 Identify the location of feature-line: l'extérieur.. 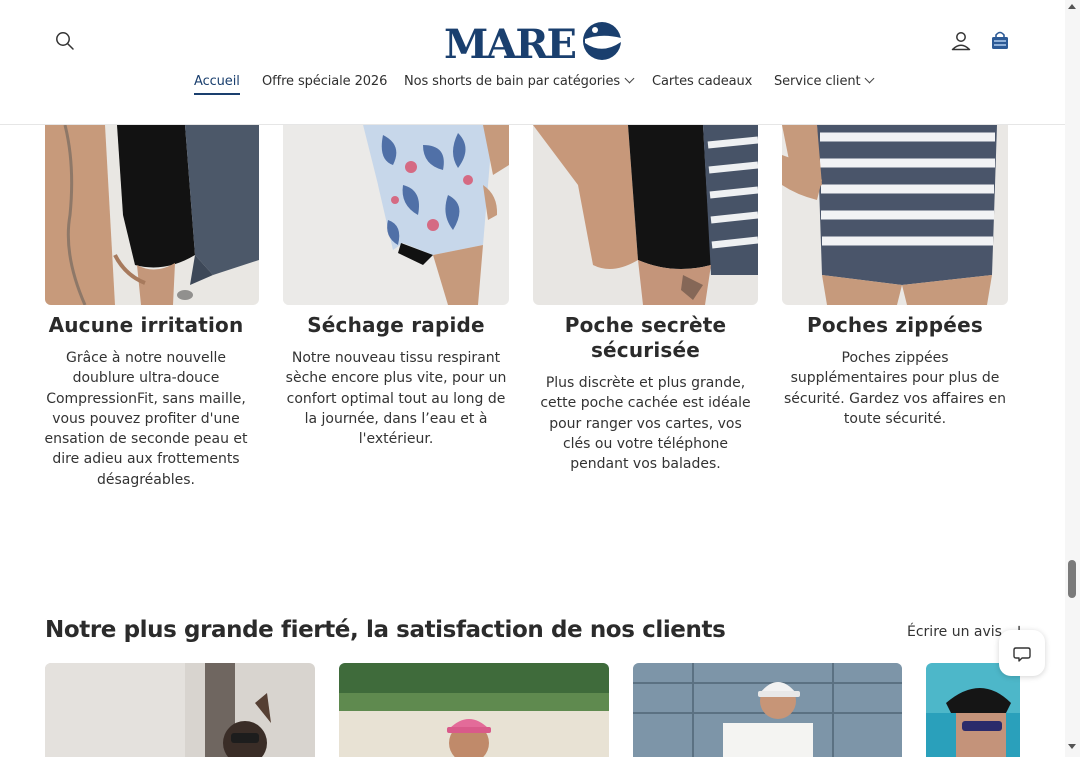
(396, 439).